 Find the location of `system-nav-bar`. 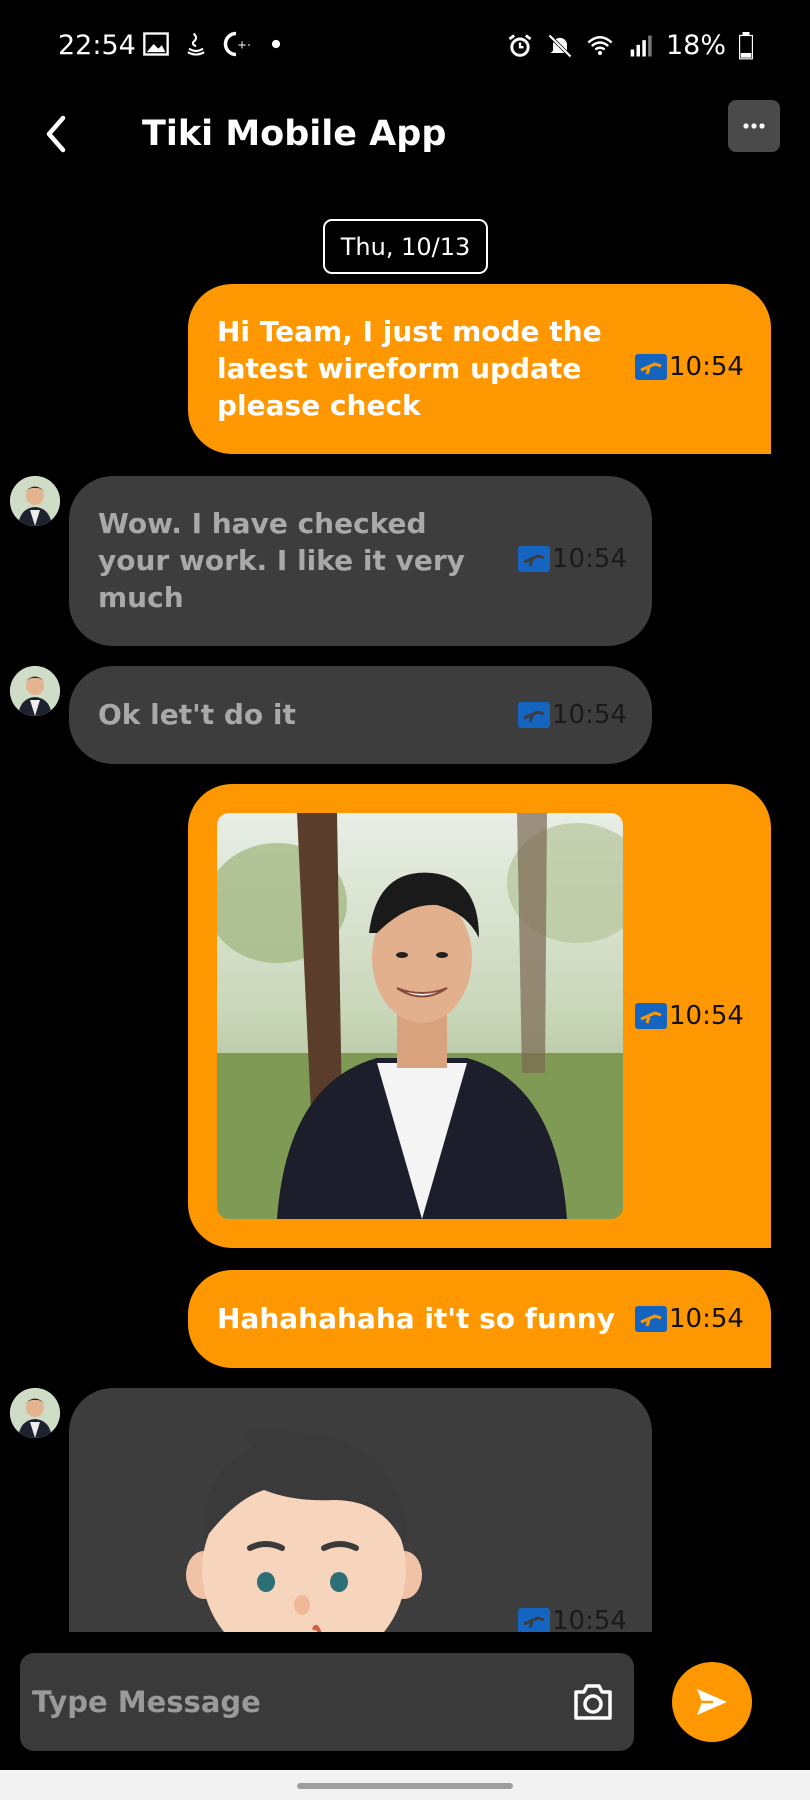

system-nav-bar is located at coordinates (405, 1785).